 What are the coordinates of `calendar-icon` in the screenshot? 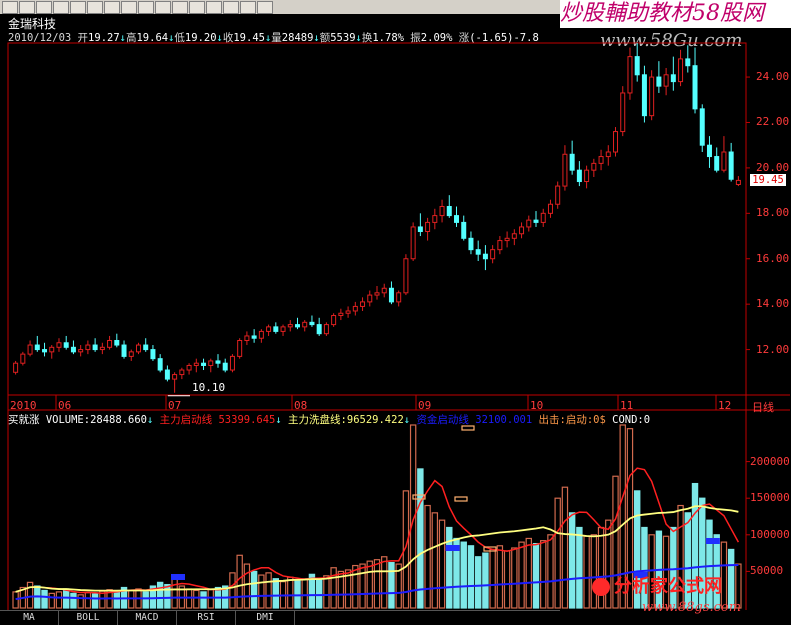 It's located at (129, 7).